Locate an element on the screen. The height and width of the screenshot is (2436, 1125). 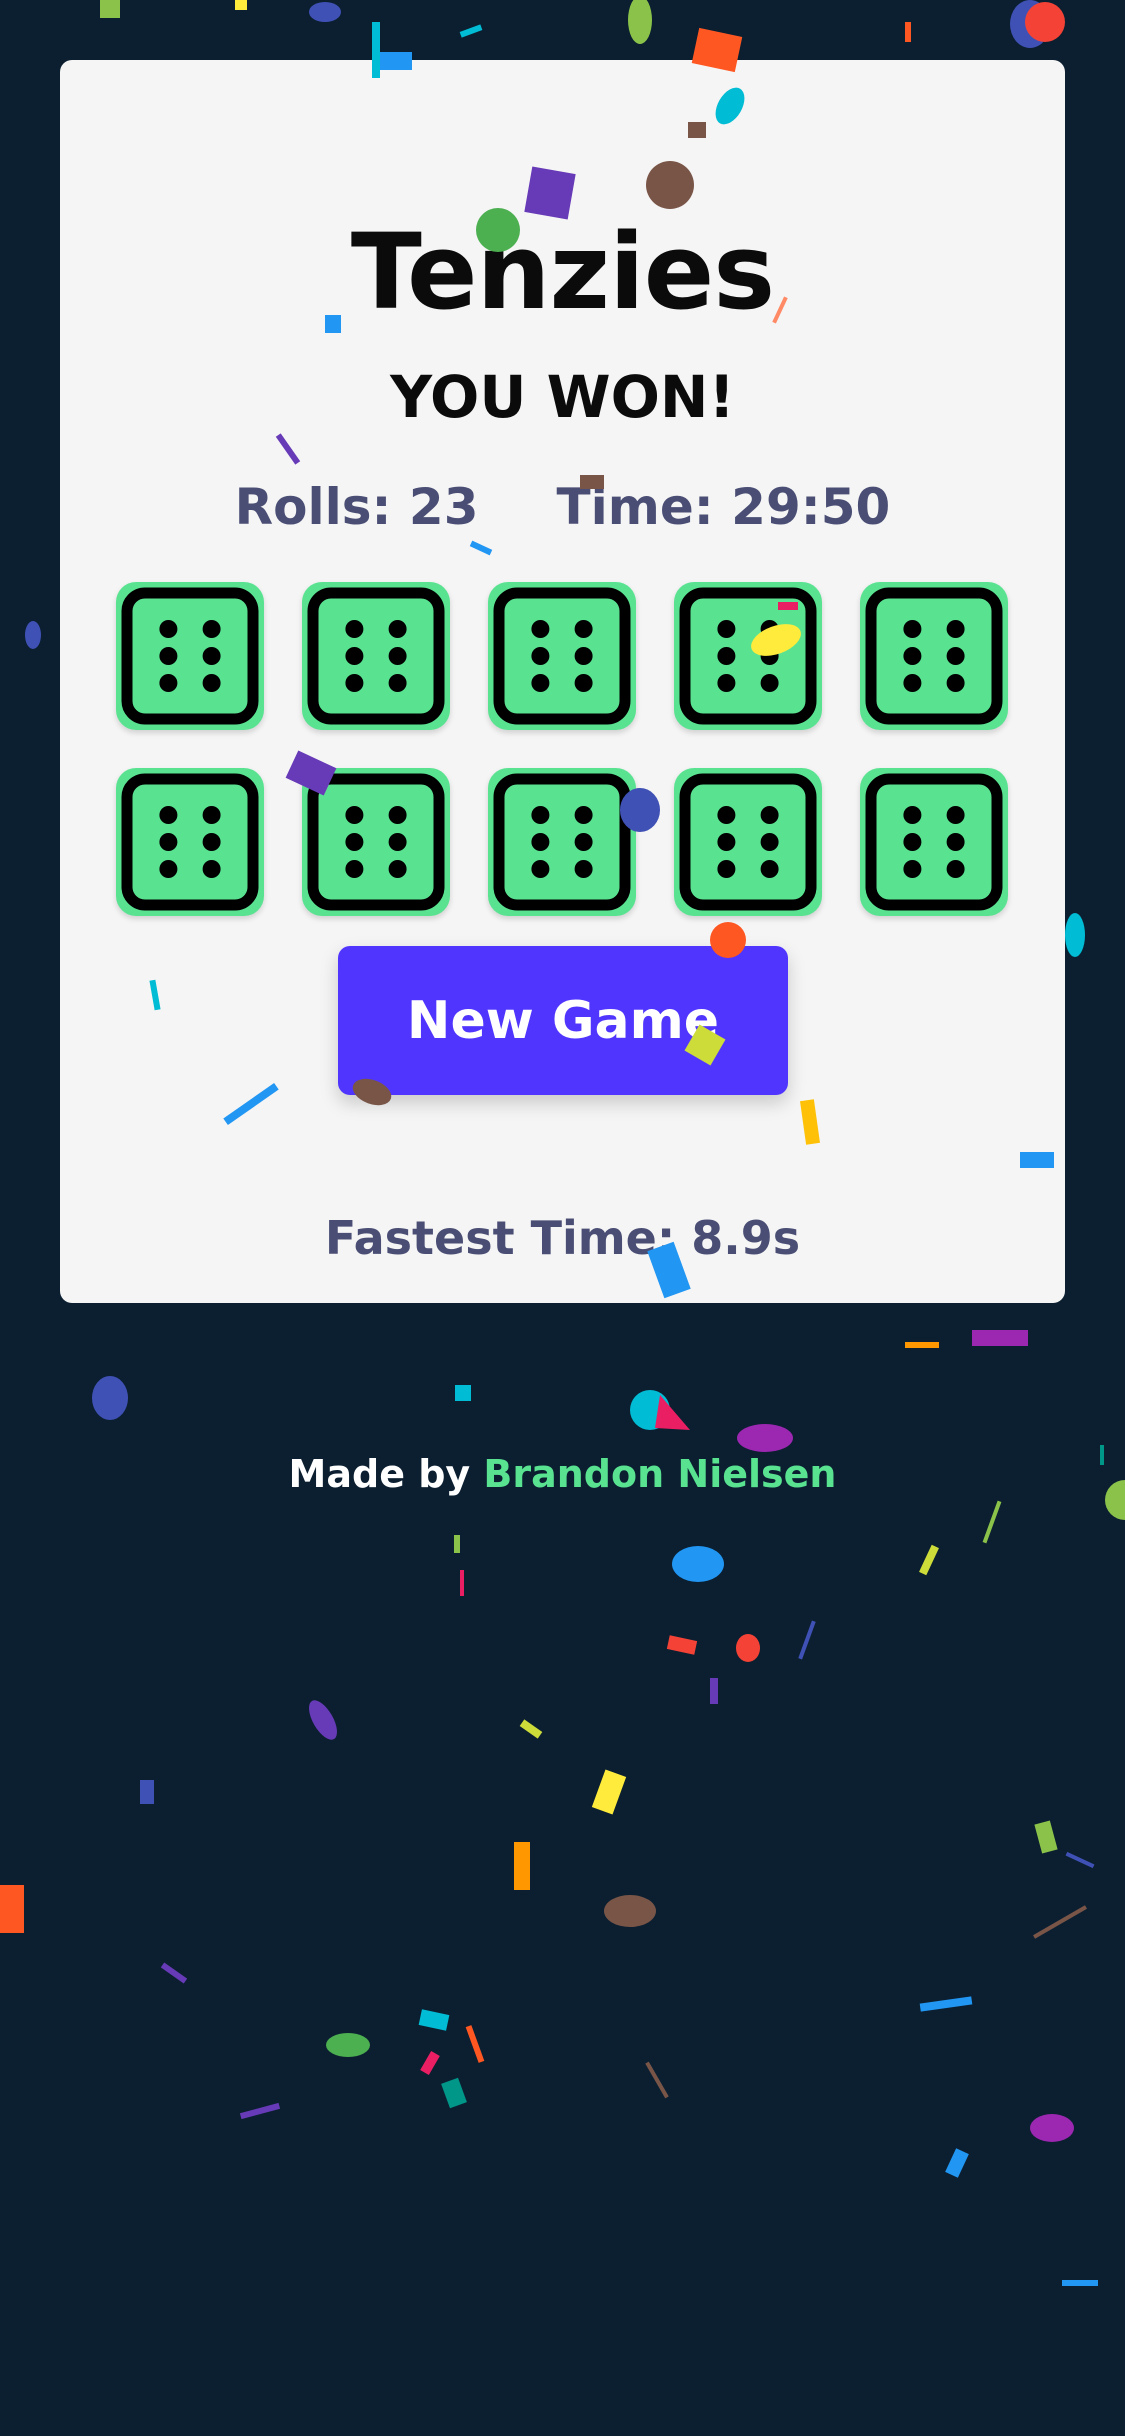
footer-prefix: Made by is located at coordinates (379, 1474).